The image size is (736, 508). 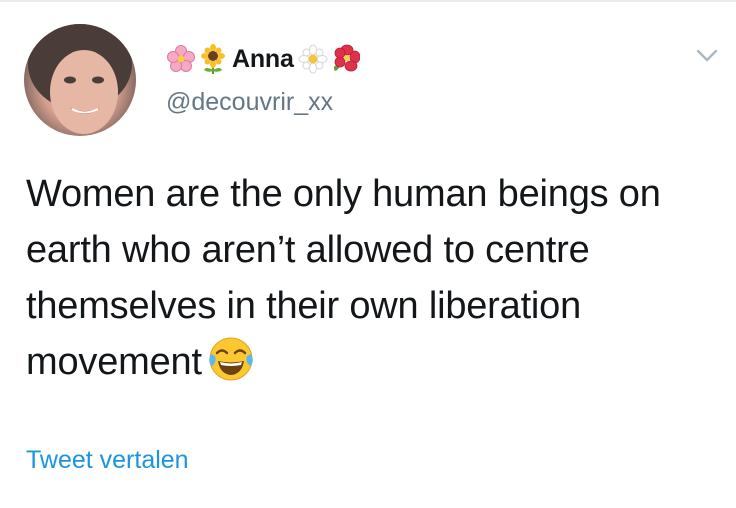 What do you see at coordinates (707, 55) in the screenshot?
I see `chevron-down-icon` at bounding box center [707, 55].